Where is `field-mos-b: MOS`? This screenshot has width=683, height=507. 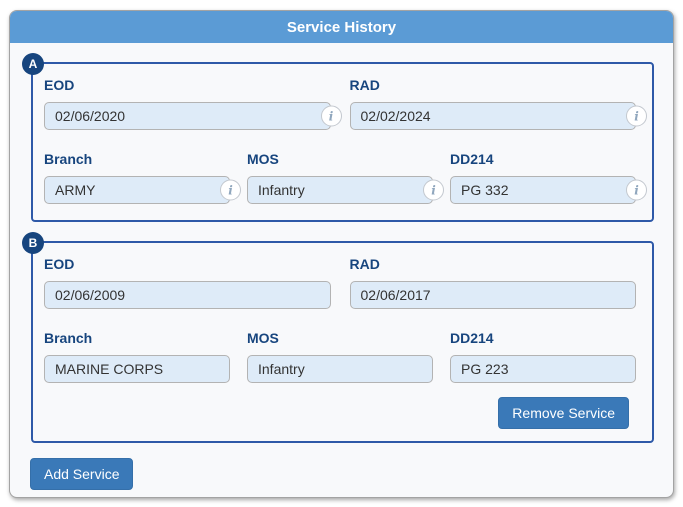
field-mos-b: MOS is located at coordinates (340, 356).